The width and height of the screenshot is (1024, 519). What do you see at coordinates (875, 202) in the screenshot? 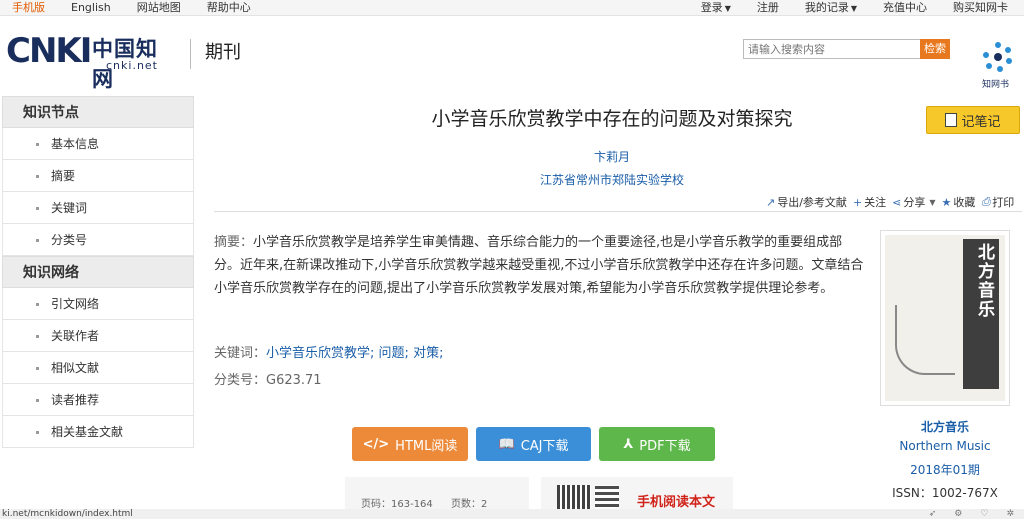
I see `follow-label: 关注` at bounding box center [875, 202].